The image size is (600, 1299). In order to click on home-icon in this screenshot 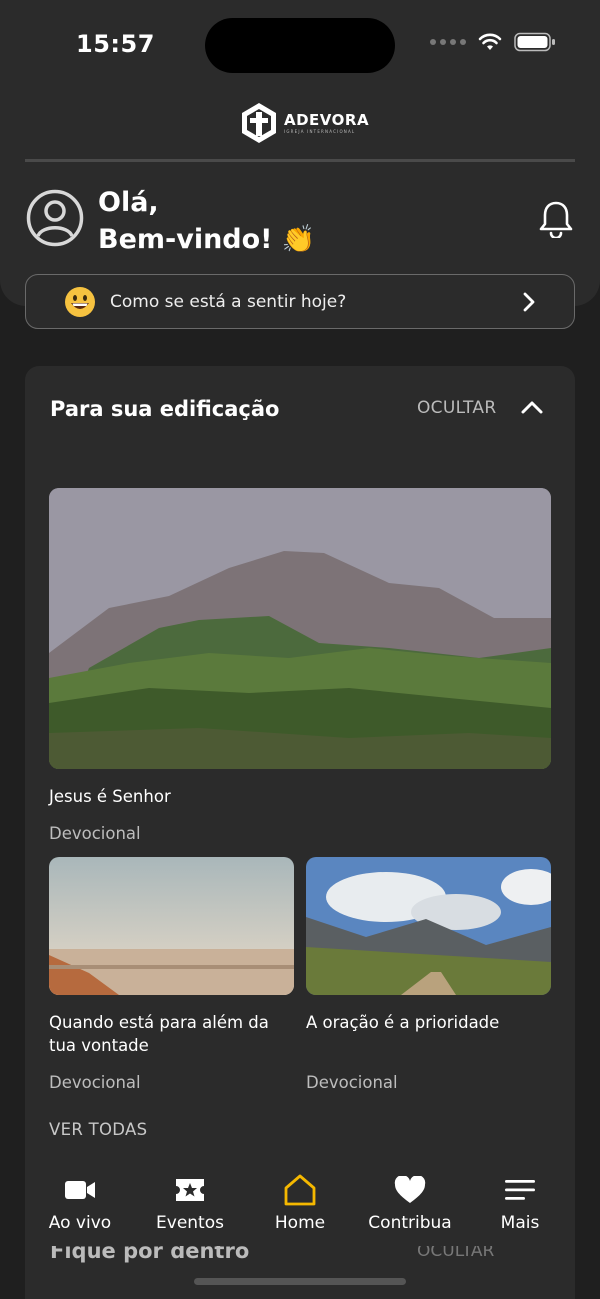, I will do `click(300, 1190)`.